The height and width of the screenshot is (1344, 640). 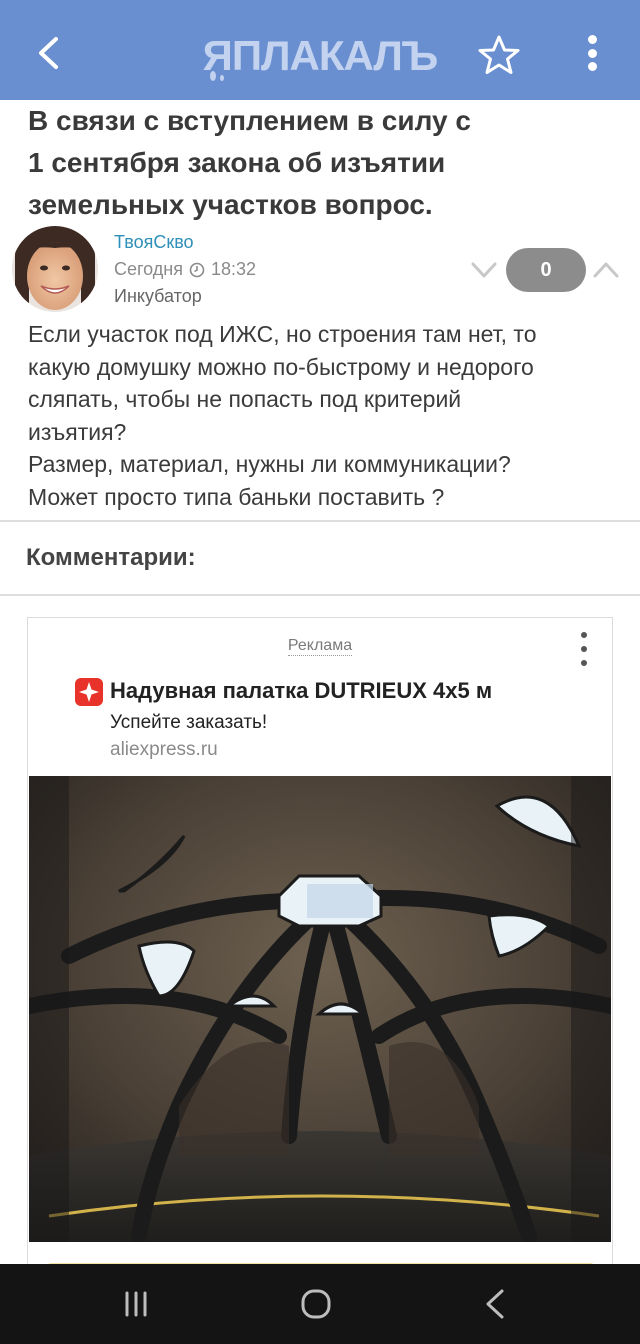 What do you see at coordinates (185, 269) in the screenshot?
I see `post-date: Сегодня 18:32` at bounding box center [185, 269].